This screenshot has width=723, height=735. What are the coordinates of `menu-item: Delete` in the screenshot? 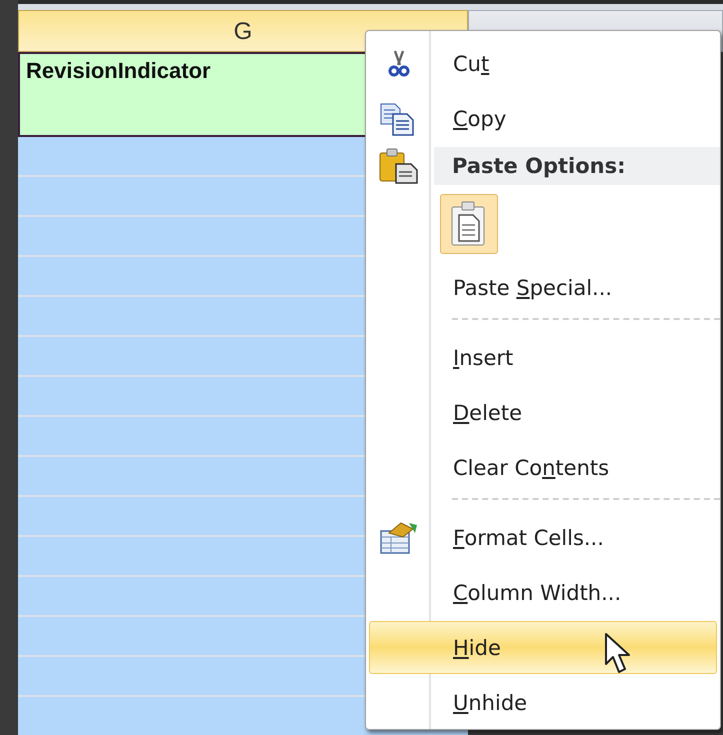 It's located at (543, 412).